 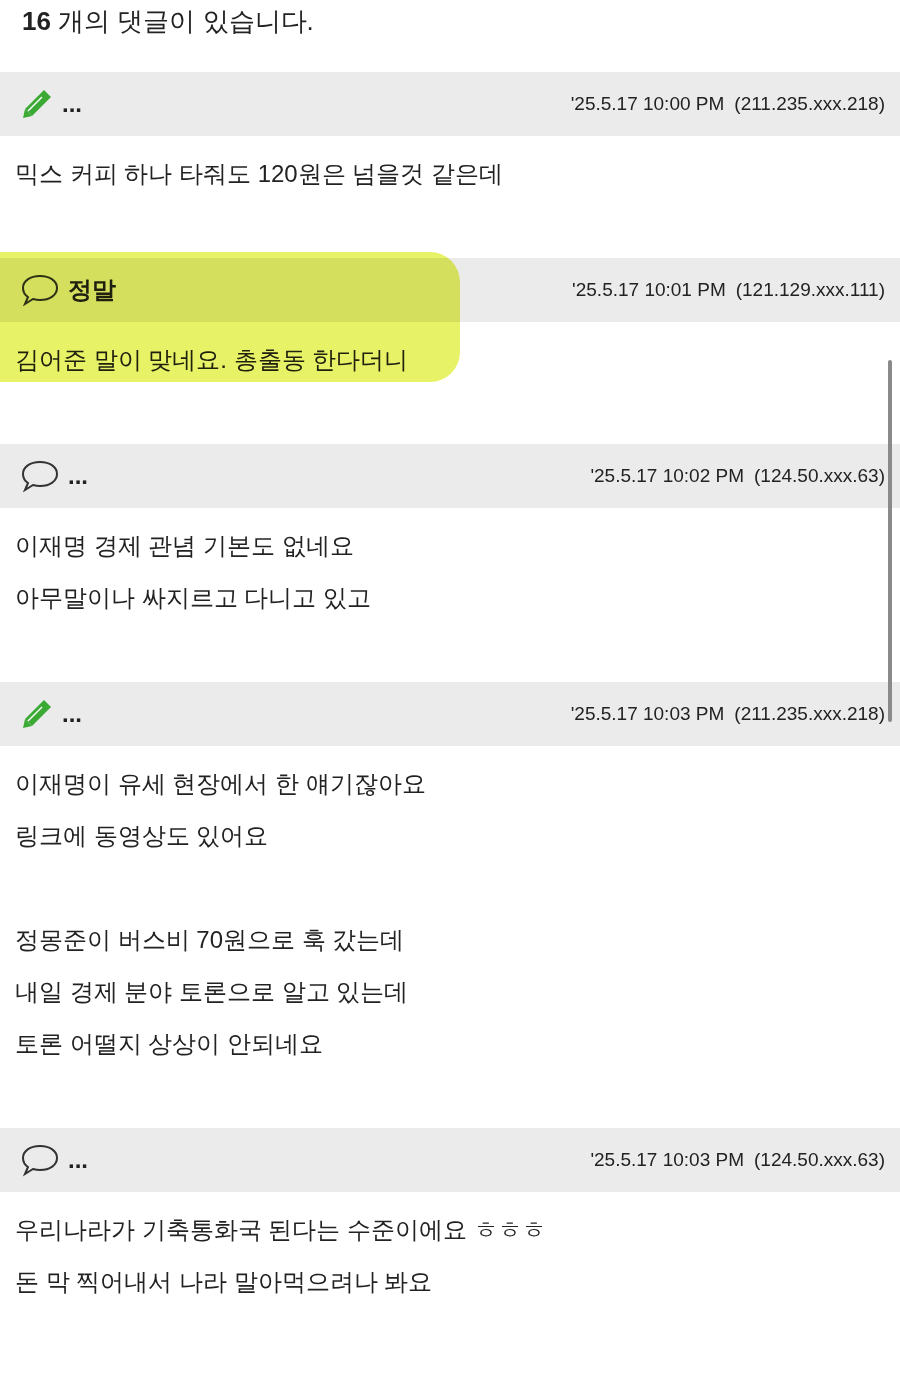 What do you see at coordinates (92, 290) in the screenshot?
I see `comment-author: 정말` at bounding box center [92, 290].